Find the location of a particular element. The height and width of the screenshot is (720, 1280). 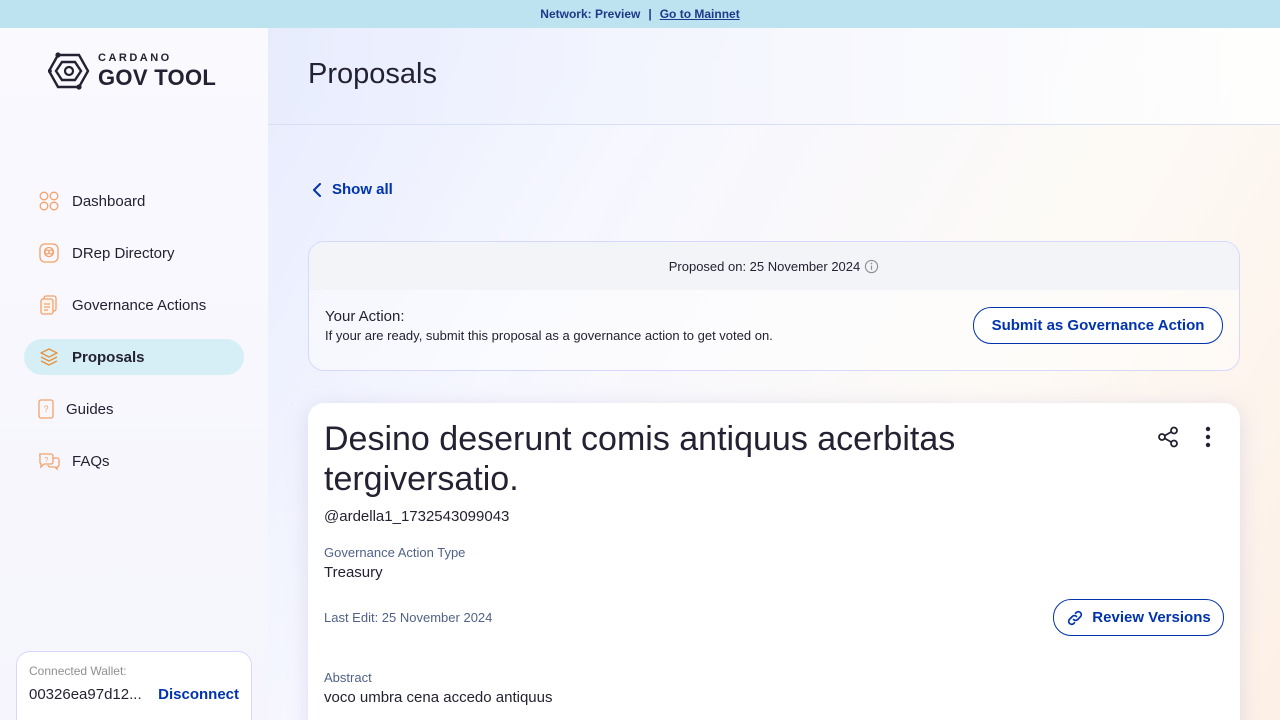

page-title: Proposals is located at coordinates (372, 74).